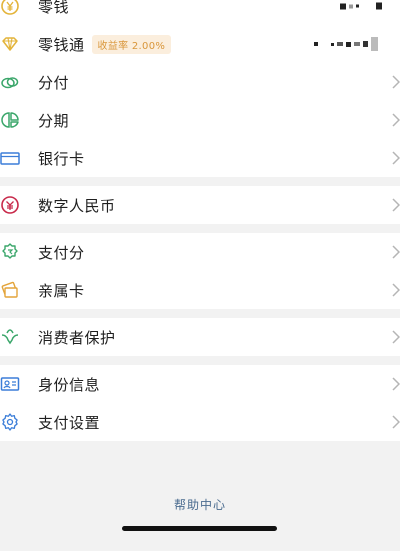 Image resolution: width=400 pixels, height=551 pixels. What do you see at coordinates (10, 82) in the screenshot?
I see `fenfu-cloud-icon` at bounding box center [10, 82].